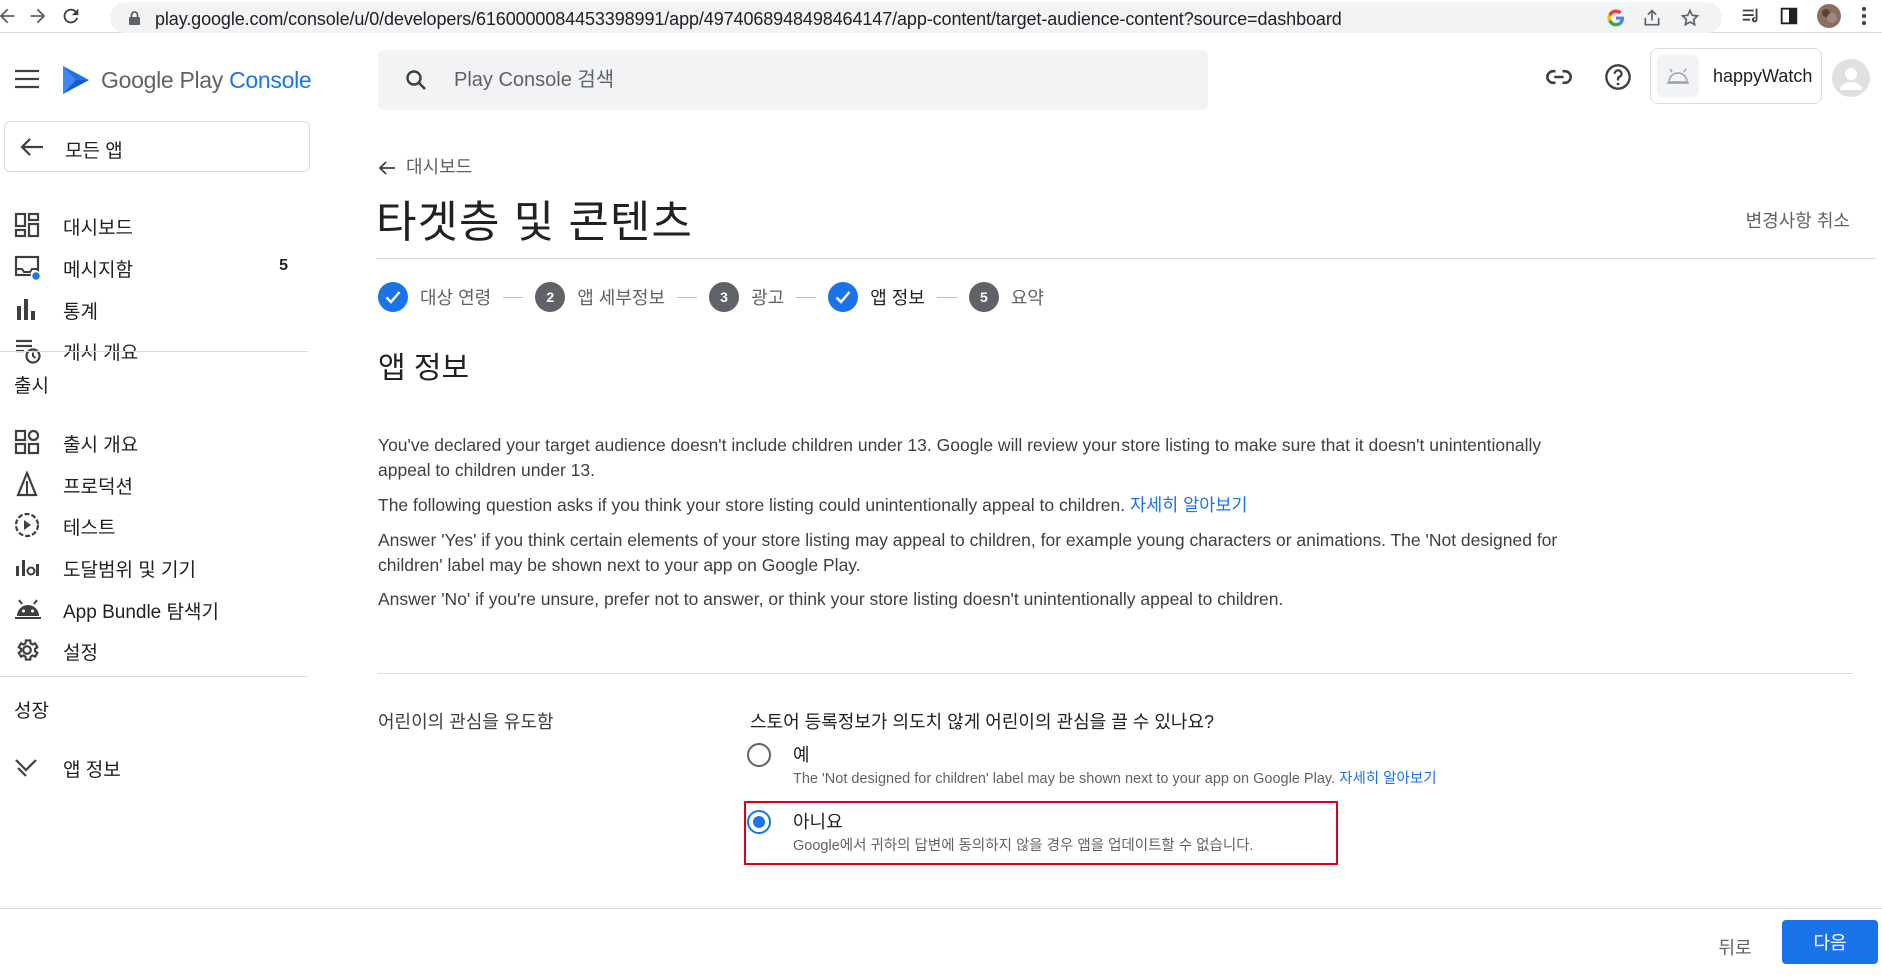 This screenshot has height=978, width=1882. I want to click on inbox-count-badge: 5, so click(283, 265).